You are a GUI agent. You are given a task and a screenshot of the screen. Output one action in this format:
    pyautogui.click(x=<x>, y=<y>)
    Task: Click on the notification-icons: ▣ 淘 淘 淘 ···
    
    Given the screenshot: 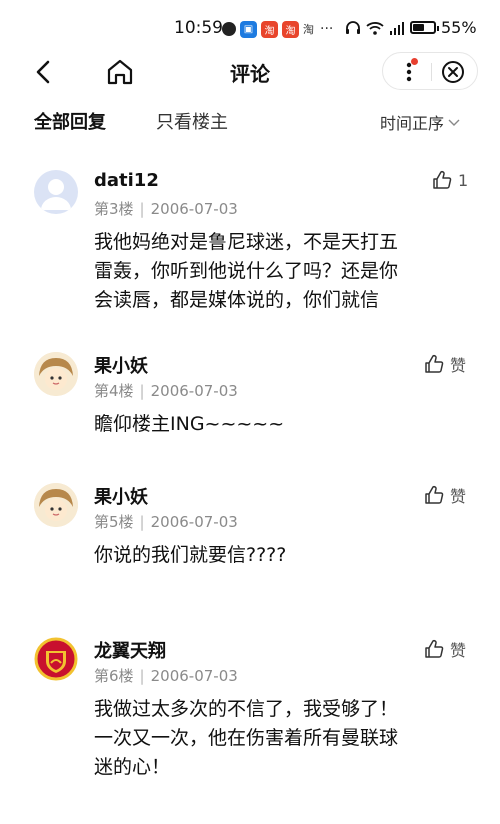 What is the action you would take?
    pyautogui.click(x=277, y=29)
    